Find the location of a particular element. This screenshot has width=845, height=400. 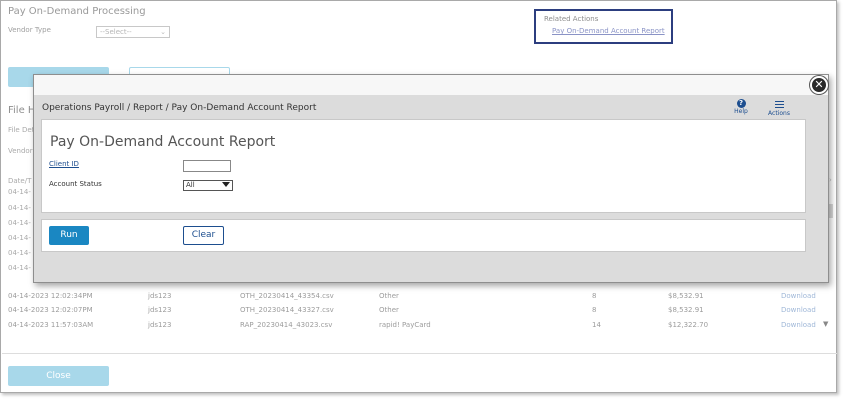

account-status-value: All is located at coordinates (190, 185).